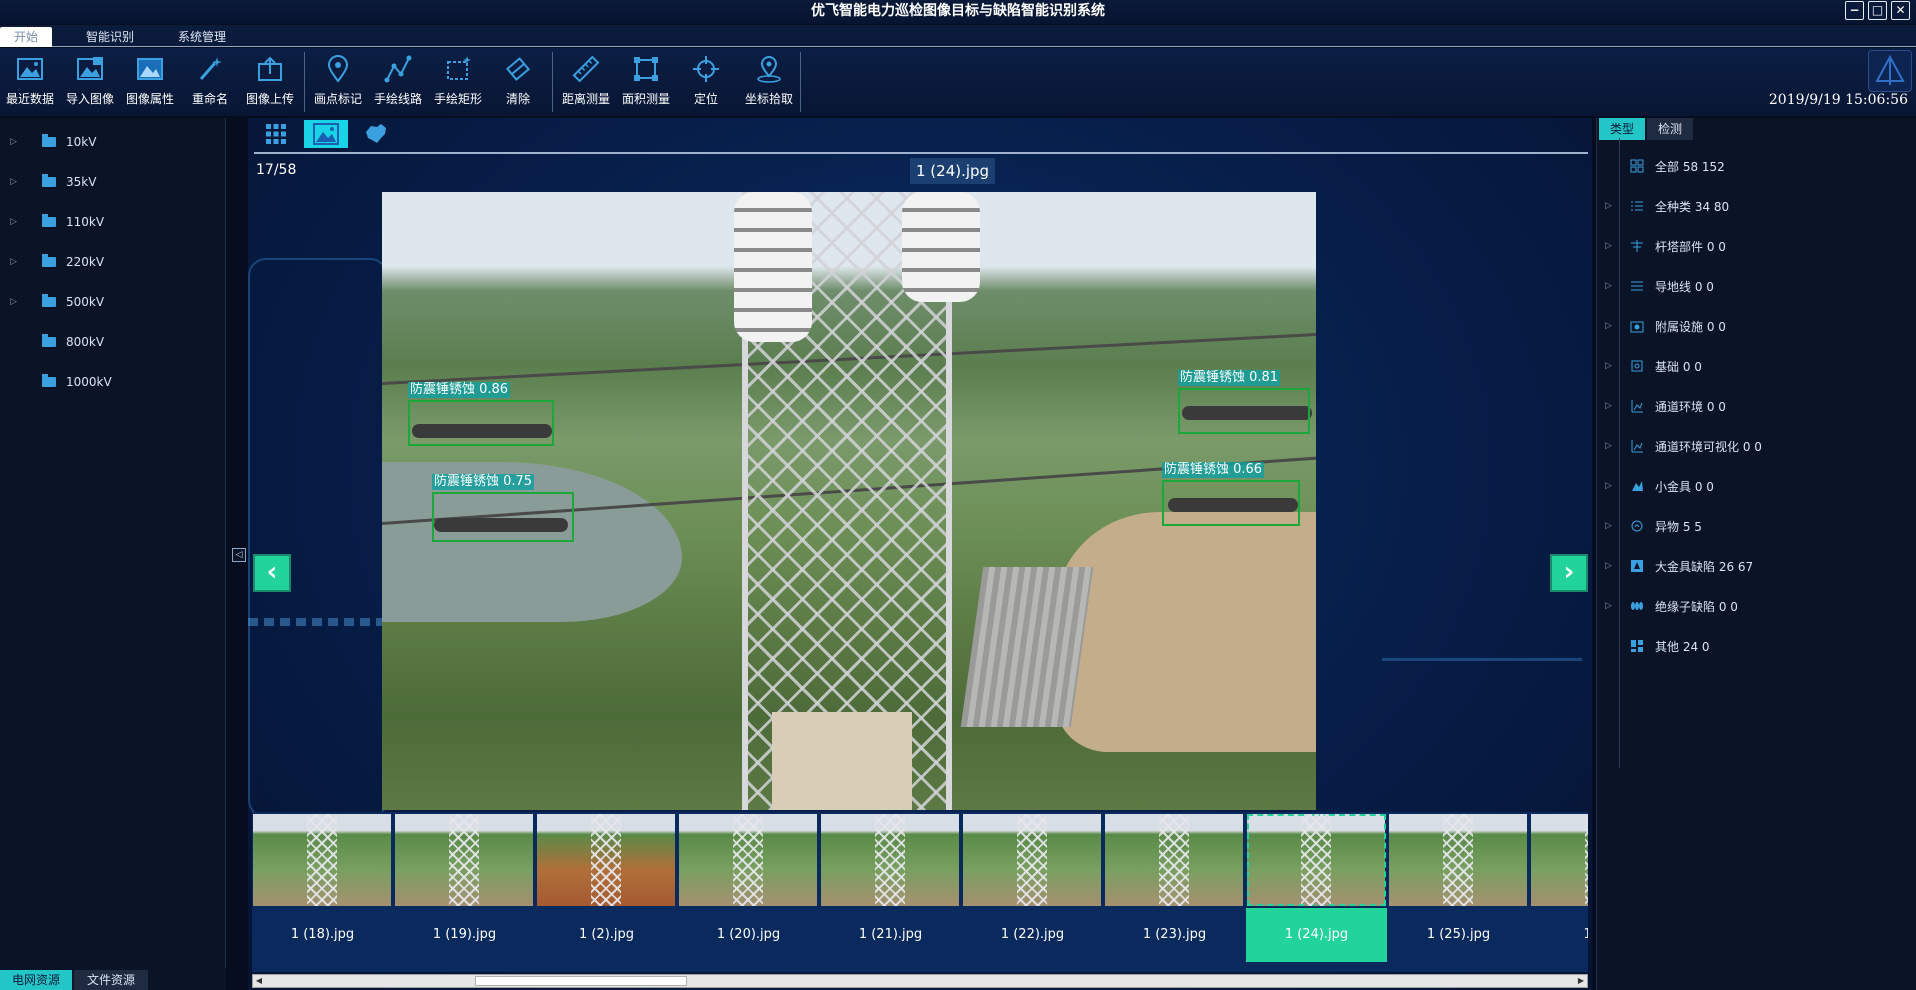 Image resolution: width=1916 pixels, height=990 pixels. What do you see at coordinates (239, 555) in the screenshot?
I see `collapse-panel-button: ◁` at bounding box center [239, 555].